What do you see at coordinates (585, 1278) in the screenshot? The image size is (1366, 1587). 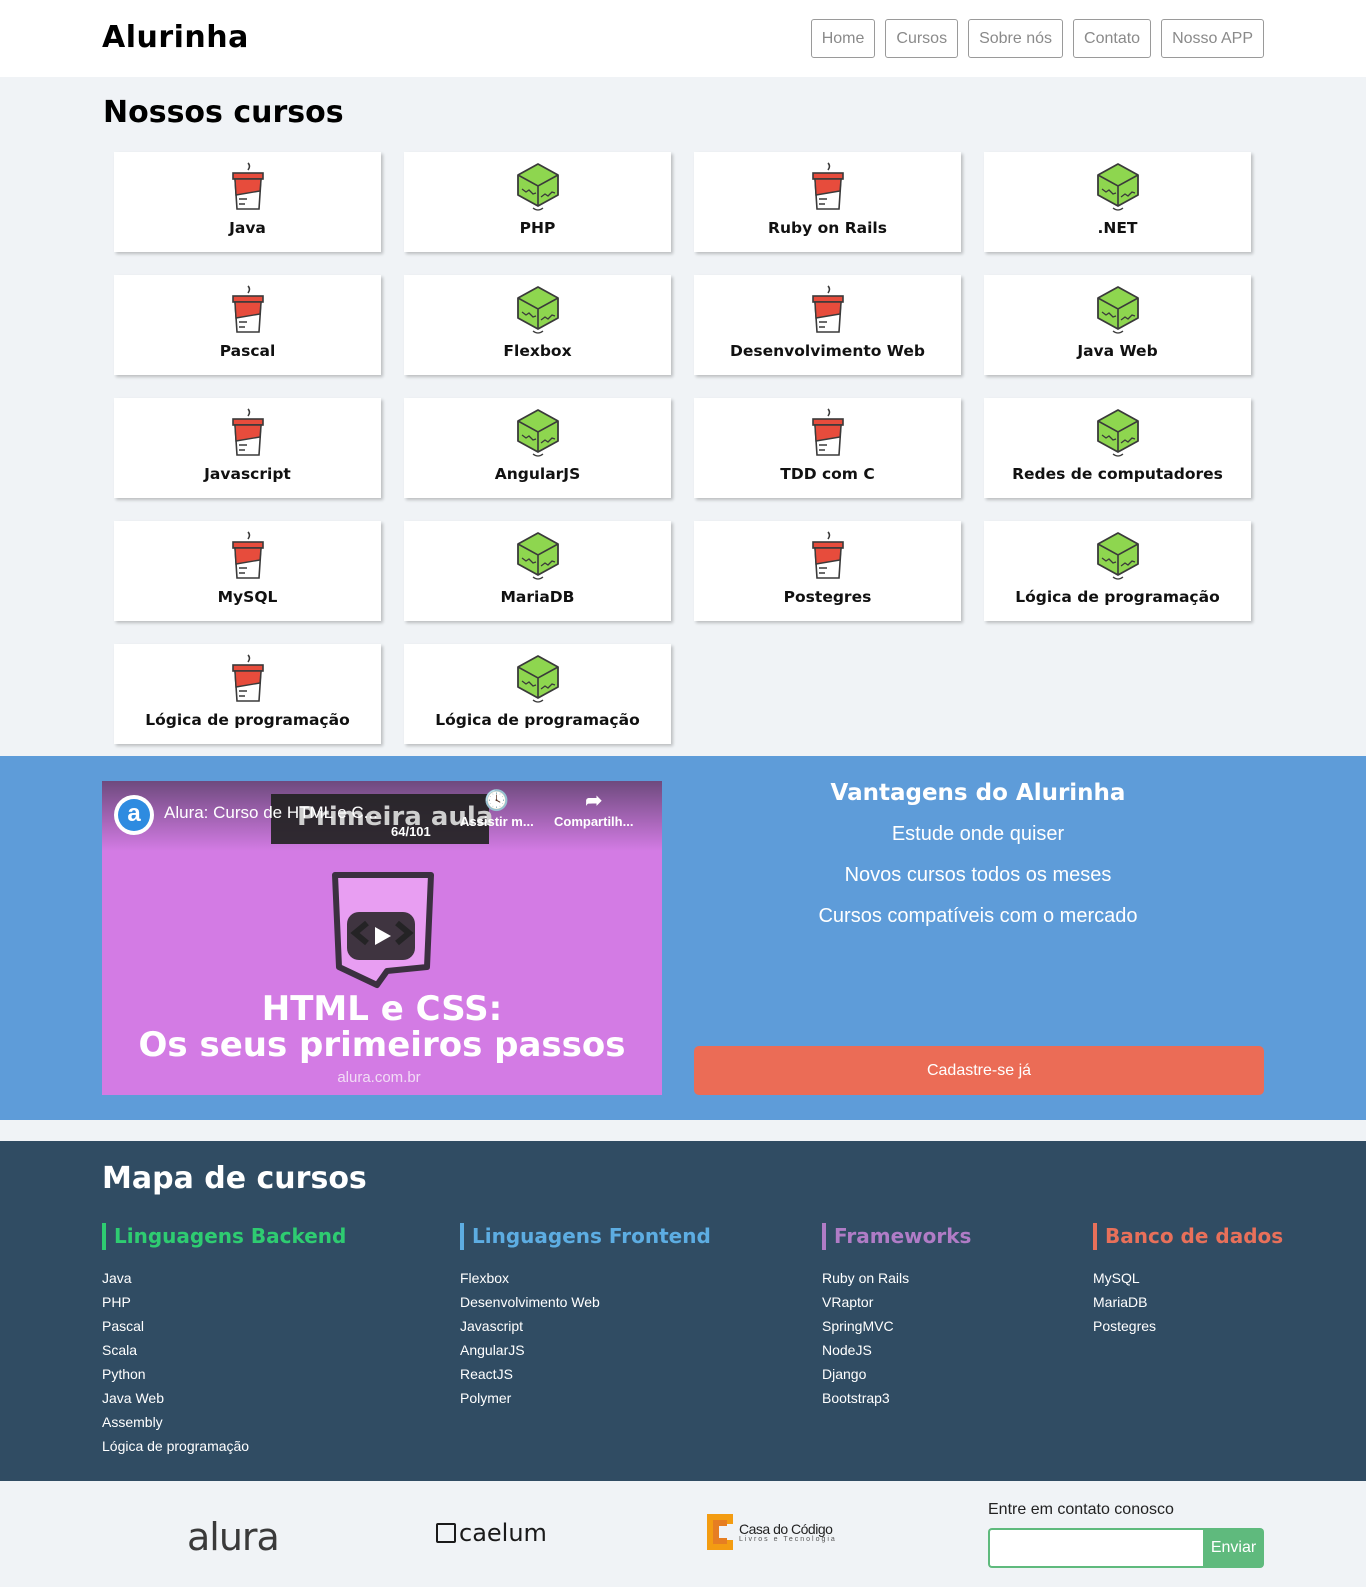 I see `course-map-link: Flexbox` at bounding box center [585, 1278].